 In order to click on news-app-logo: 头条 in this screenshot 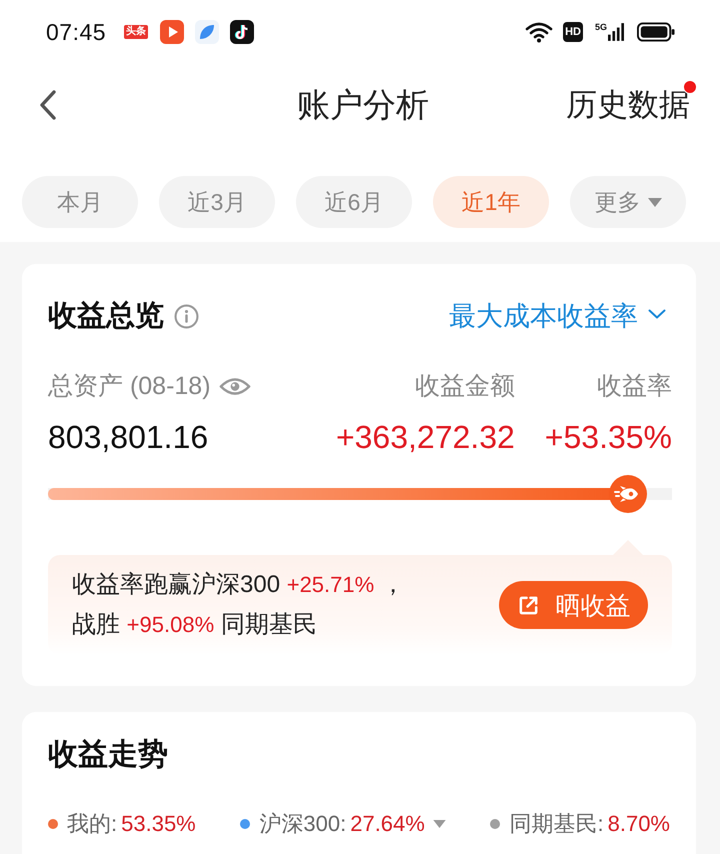, I will do `click(136, 32)`.